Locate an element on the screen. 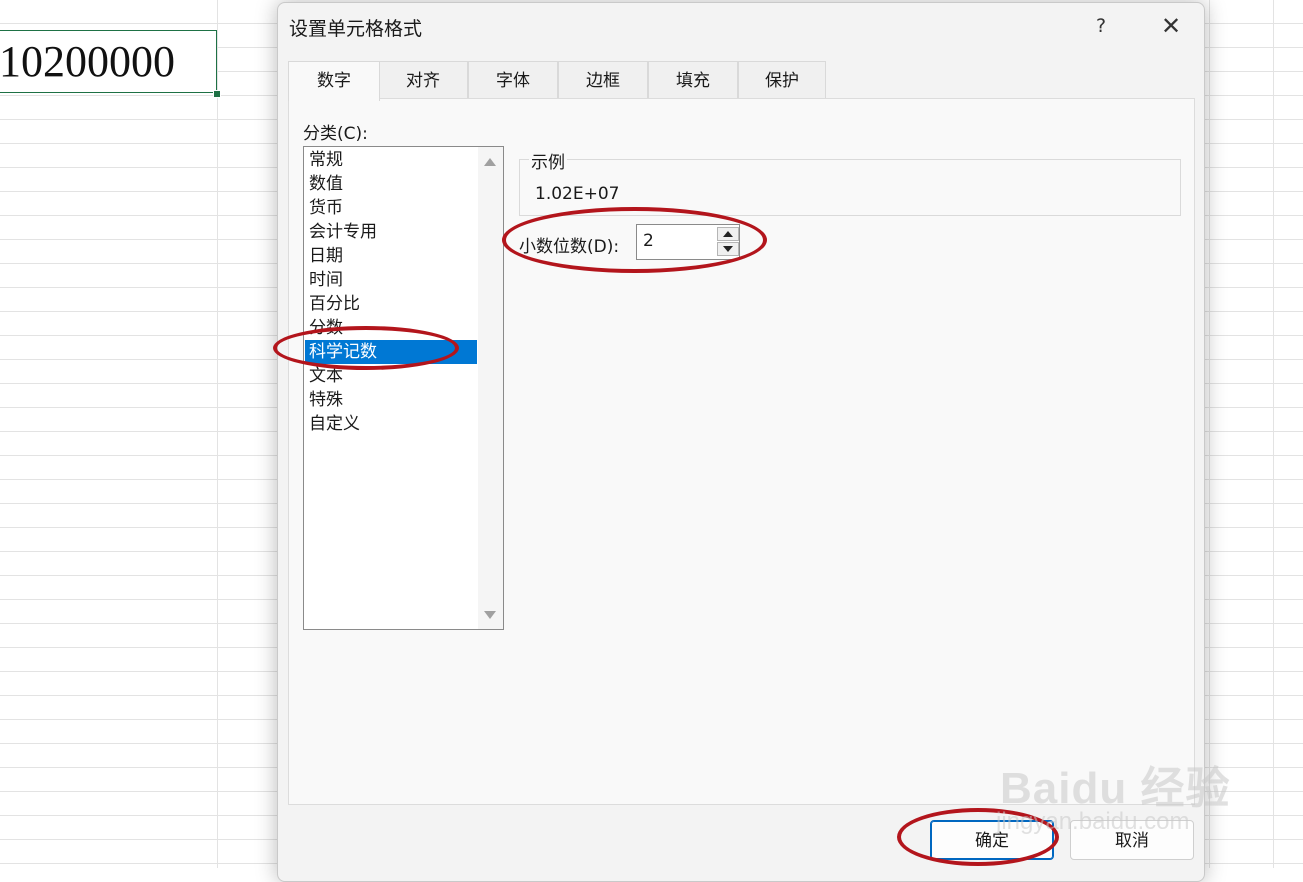 Image resolution: width=1303 pixels, height=882 pixels. selected-cell: 10200000 is located at coordinates (108, 61).